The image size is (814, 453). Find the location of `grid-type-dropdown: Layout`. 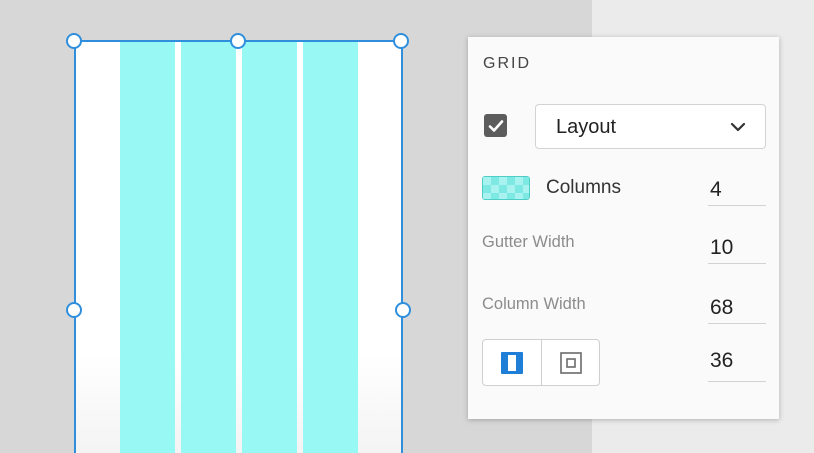

grid-type-dropdown: Layout is located at coordinates (650, 126).